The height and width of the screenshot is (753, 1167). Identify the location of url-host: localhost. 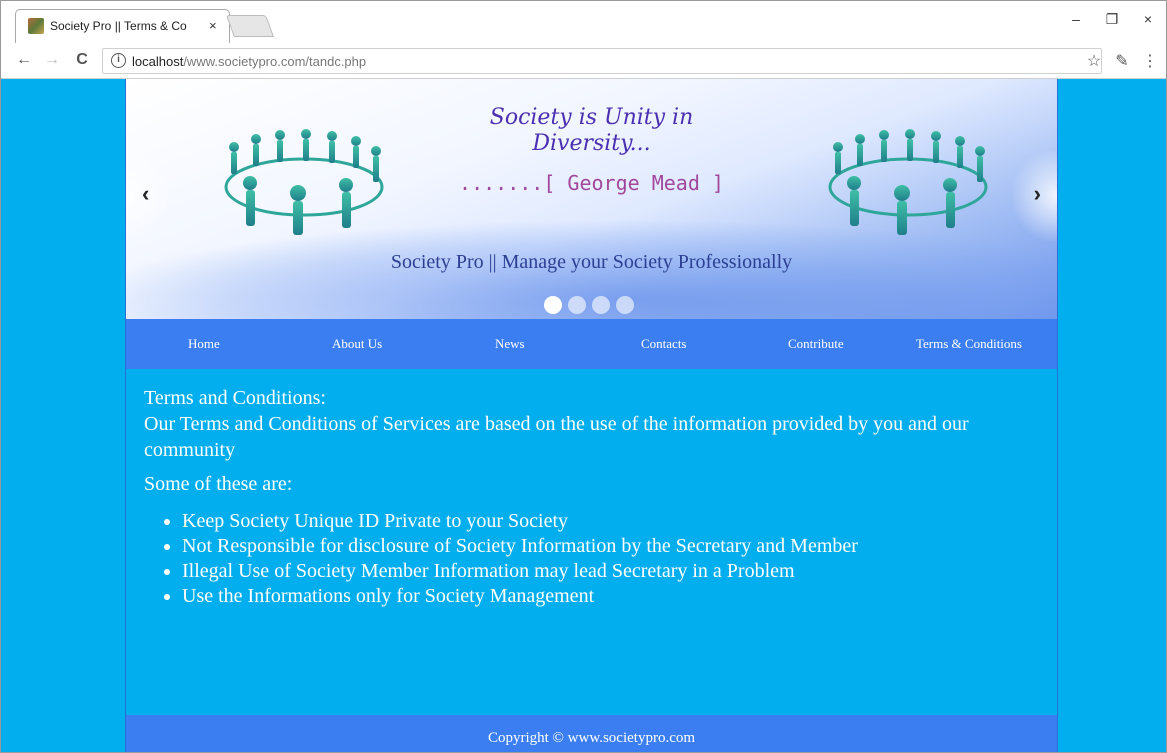
(158, 61).